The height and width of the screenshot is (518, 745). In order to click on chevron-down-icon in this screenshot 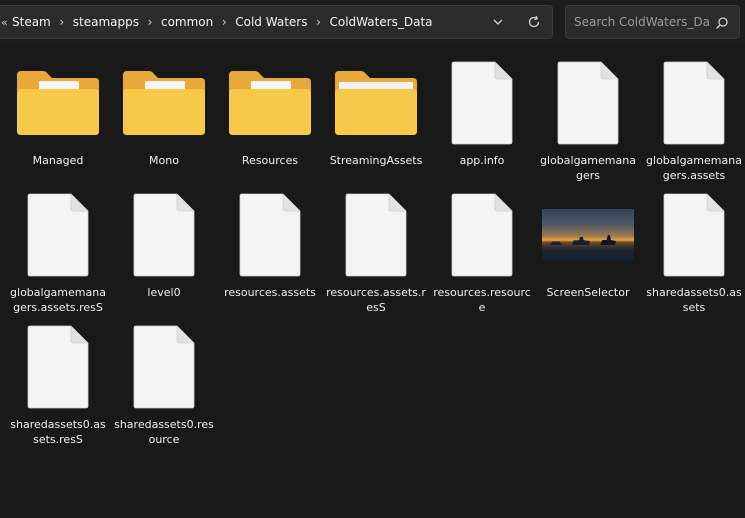, I will do `click(498, 22)`.